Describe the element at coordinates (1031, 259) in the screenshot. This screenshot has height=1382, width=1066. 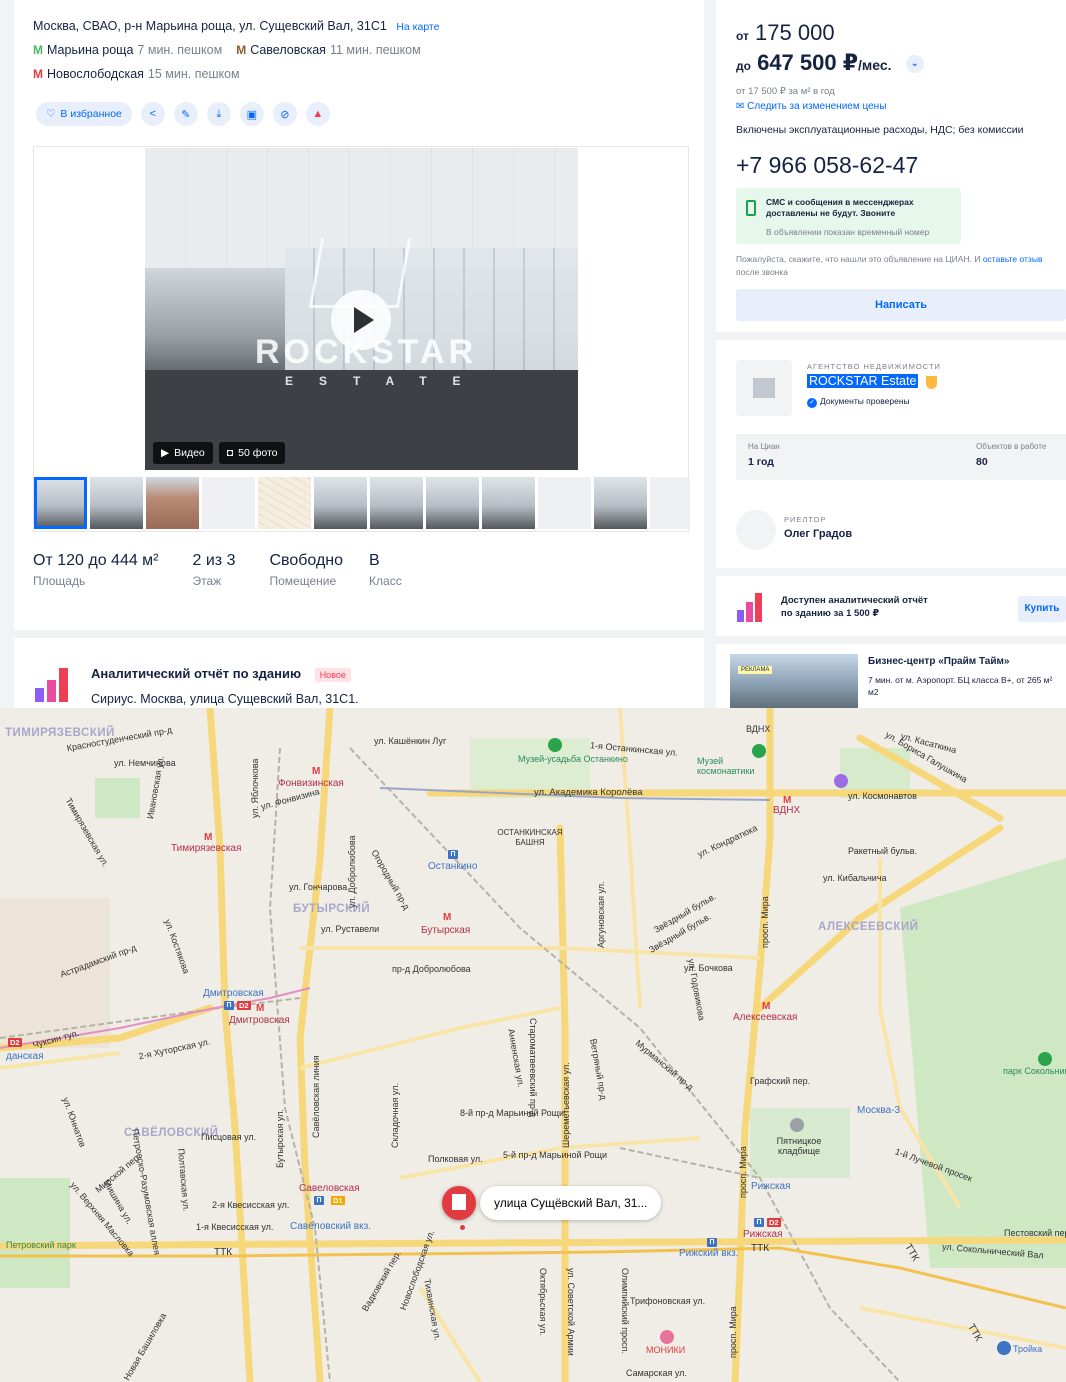
I see `review-link: отзыв` at that location.